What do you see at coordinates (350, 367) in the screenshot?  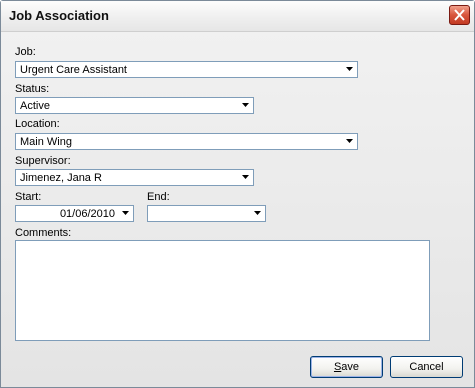 I see `save-label-rest: ave` at bounding box center [350, 367].